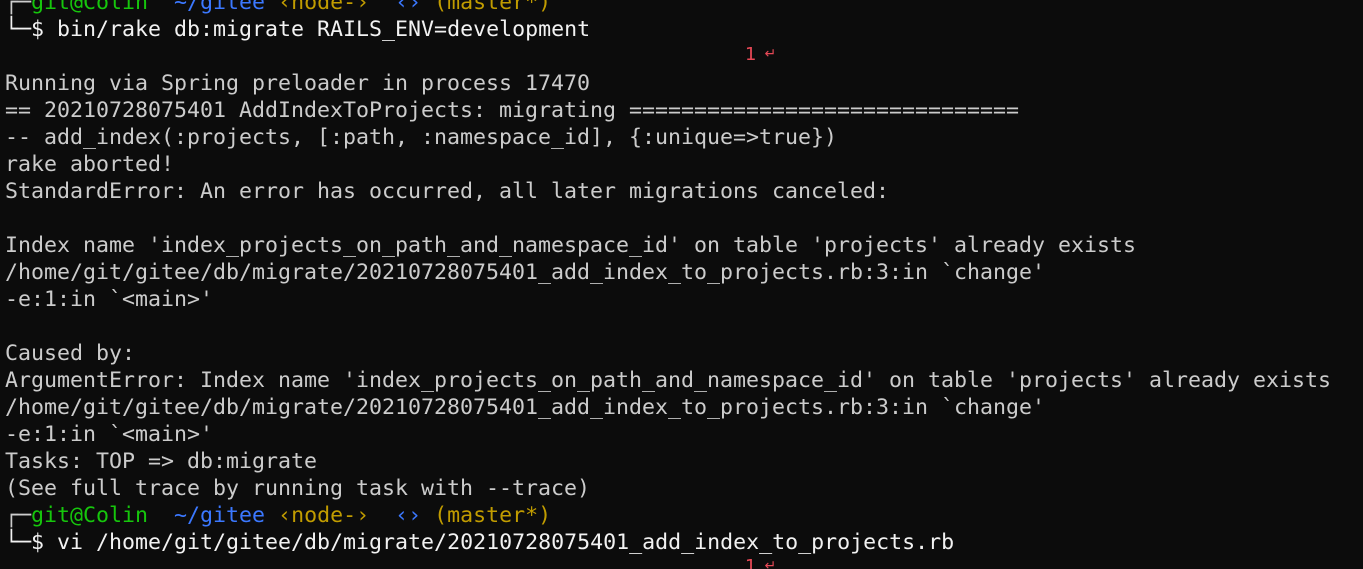 The height and width of the screenshot is (569, 1363). I want to click on prompt-line-top: ┌─git@Colin ~/gitee ‹node-› ‹› (master*), so click(668, 8).